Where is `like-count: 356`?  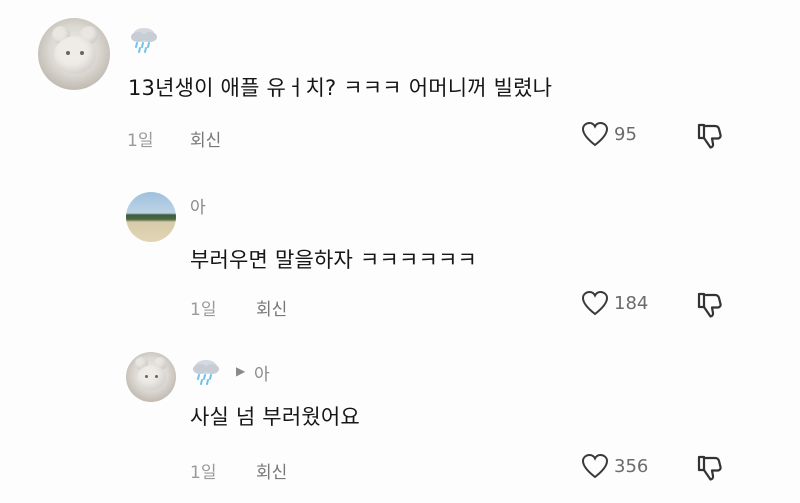 like-count: 356 is located at coordinates (631, 466).